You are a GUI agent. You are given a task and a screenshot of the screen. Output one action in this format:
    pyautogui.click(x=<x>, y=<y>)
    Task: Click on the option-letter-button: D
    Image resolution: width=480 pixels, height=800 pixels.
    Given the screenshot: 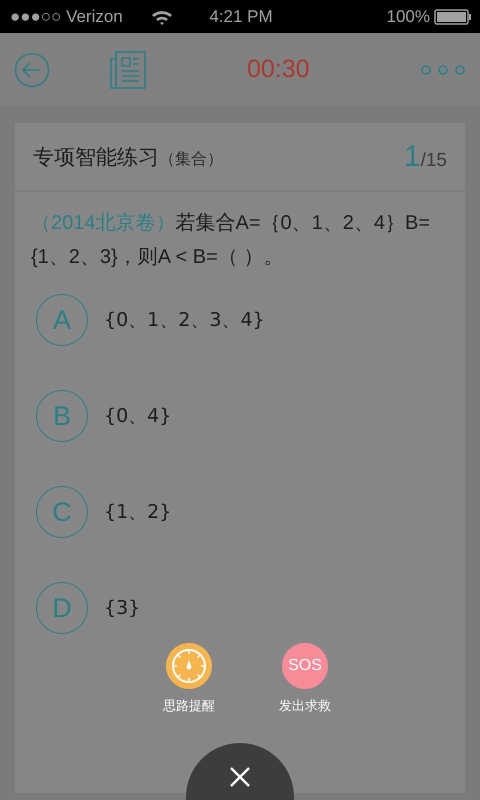 What is the action you would take?
    pyautogui.click(x=62, y=608)
    